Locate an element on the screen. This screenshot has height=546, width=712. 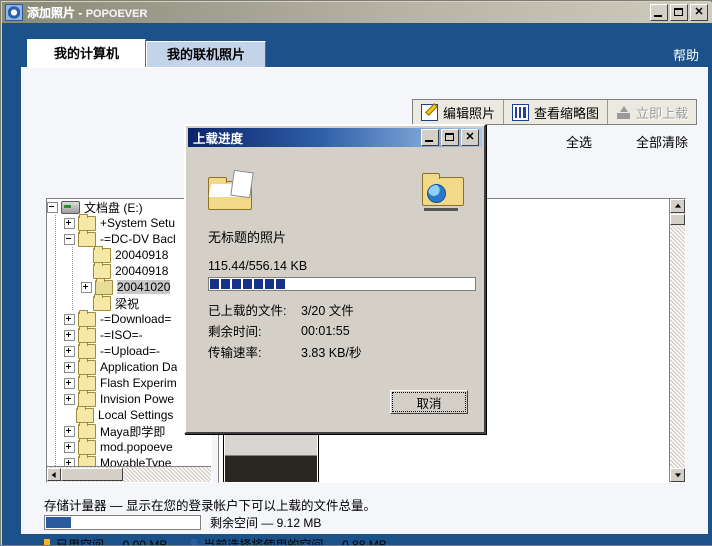
drive-icon is located at coordinates (70, 207).